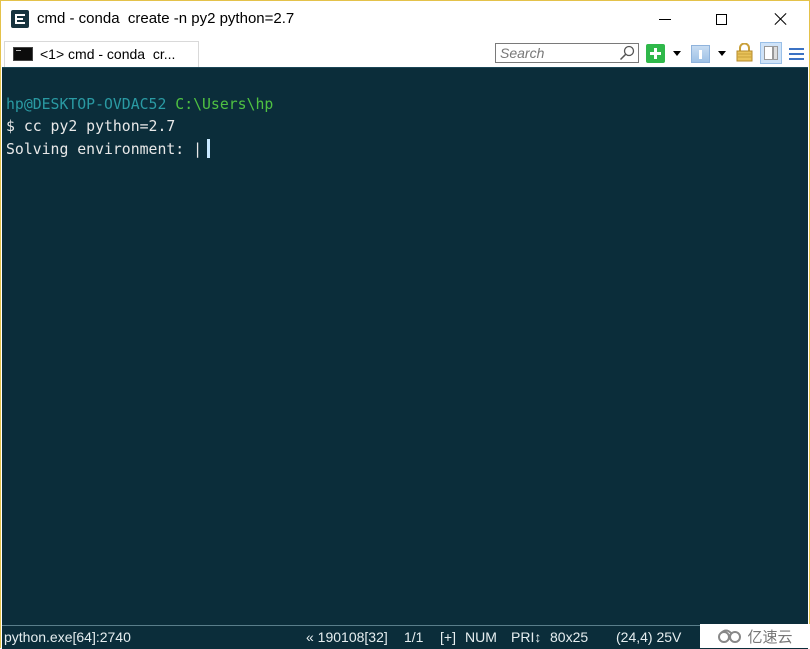  What do you see at coordinates (677, 53) in the screenshot?
I see `new-console-dropdown-icon` at bounding box center [677, 53].